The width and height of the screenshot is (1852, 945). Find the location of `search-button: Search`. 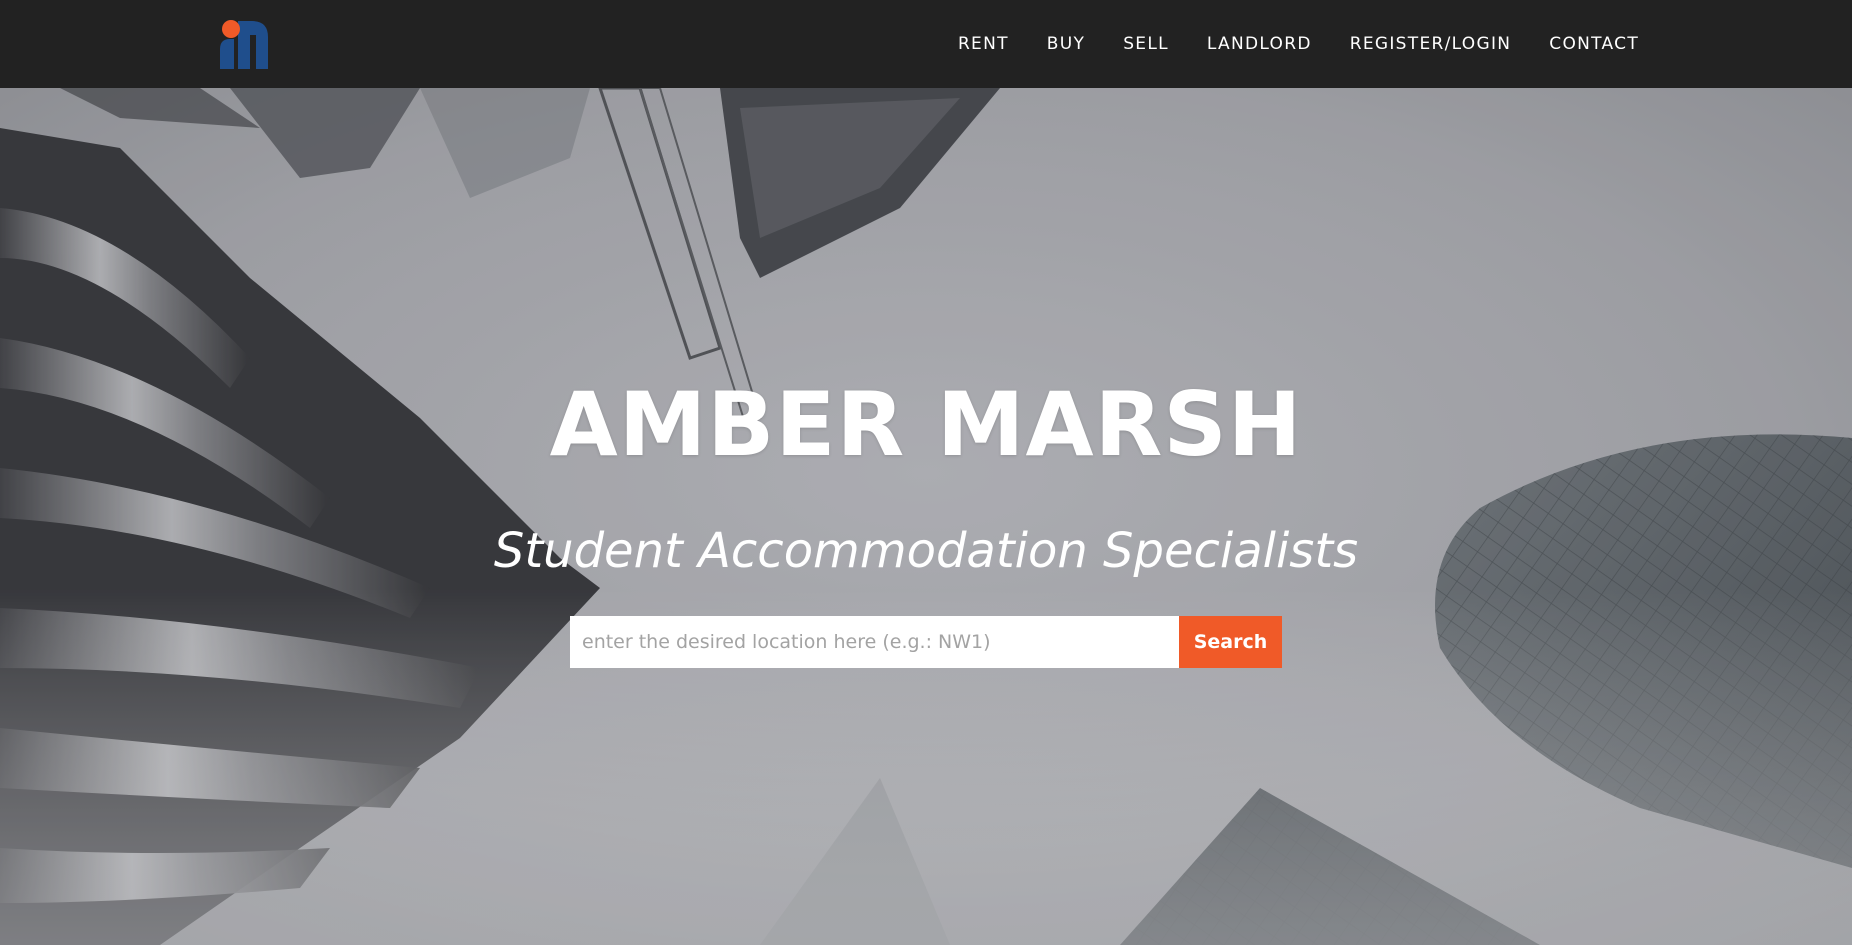

search-button: Search is located at coordinates (1230, 642).